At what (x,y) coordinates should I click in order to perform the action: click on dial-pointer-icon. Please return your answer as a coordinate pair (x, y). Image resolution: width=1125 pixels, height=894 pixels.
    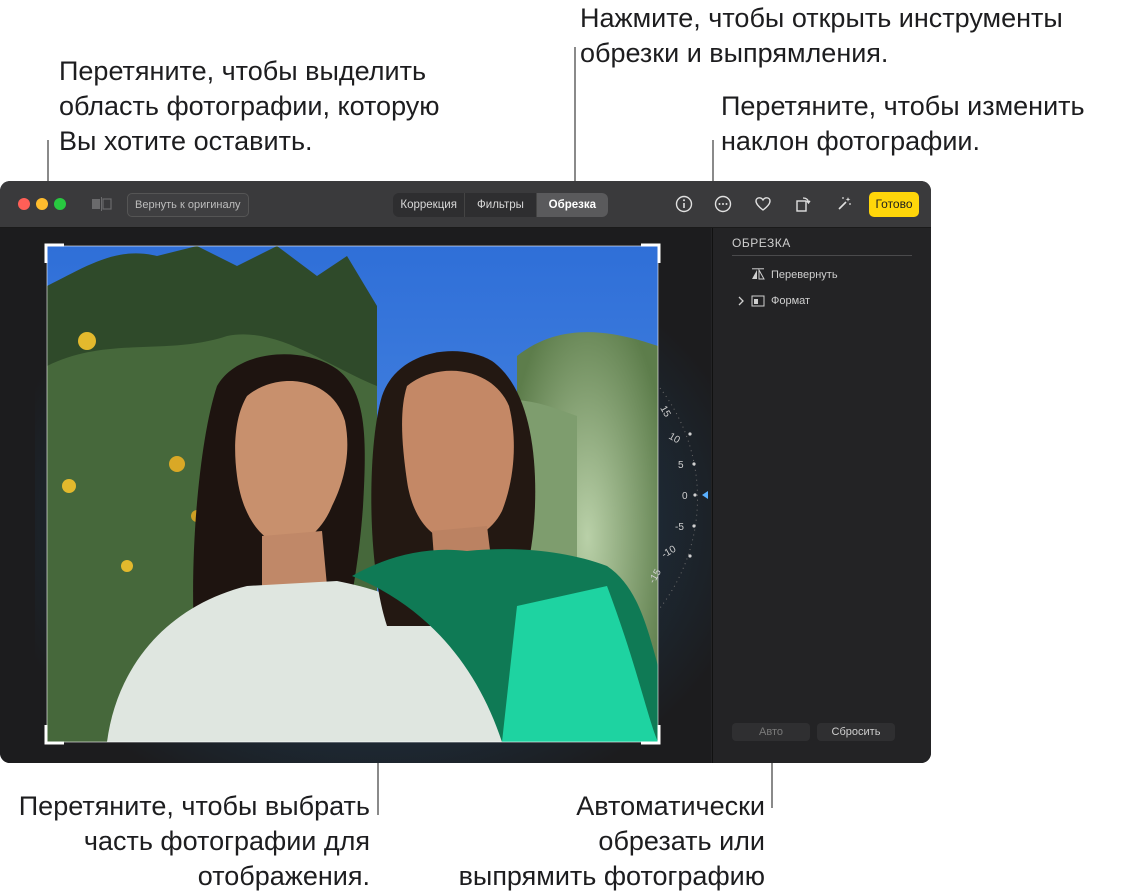
    Looking at the image, I should click on (705, 495).